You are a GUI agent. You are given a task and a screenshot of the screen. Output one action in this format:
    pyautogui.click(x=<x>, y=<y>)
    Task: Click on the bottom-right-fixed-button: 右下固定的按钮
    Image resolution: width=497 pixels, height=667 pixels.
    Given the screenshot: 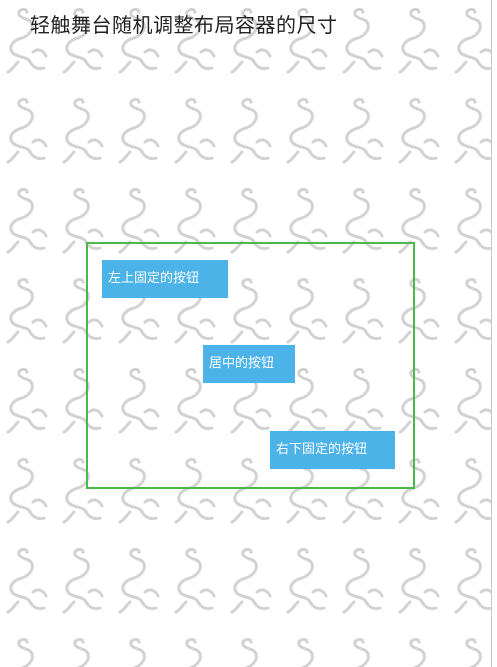 What is the action you would take?
    pyautogui.click(x=332, y=450)
    